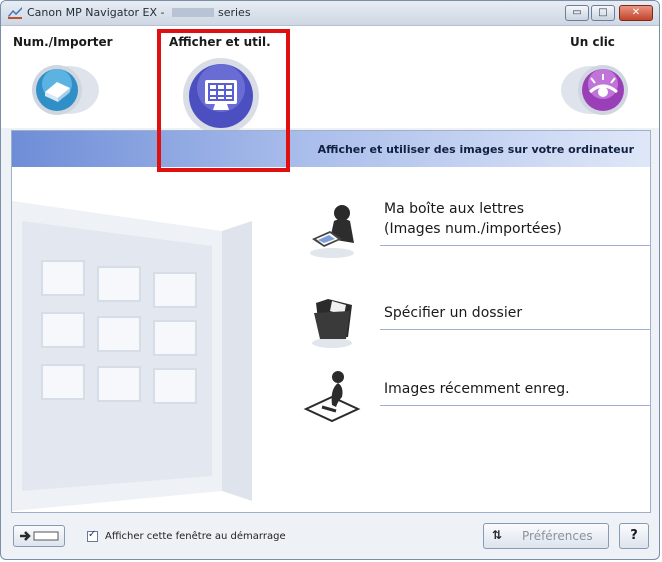  I want to click on entry-mailbox-underline, so click(515, 245).